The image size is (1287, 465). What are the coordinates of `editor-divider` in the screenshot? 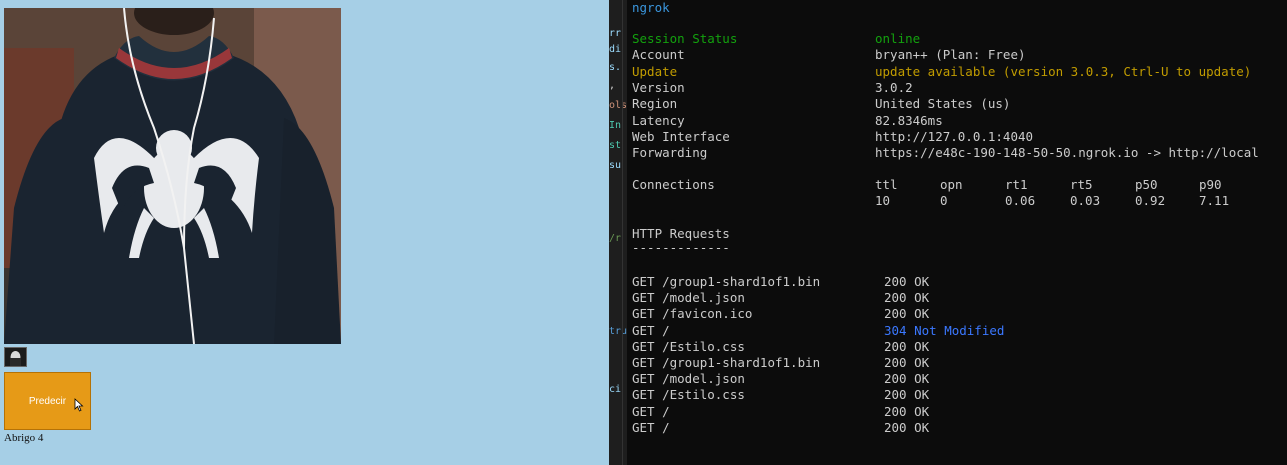 It's located at (622, 232).